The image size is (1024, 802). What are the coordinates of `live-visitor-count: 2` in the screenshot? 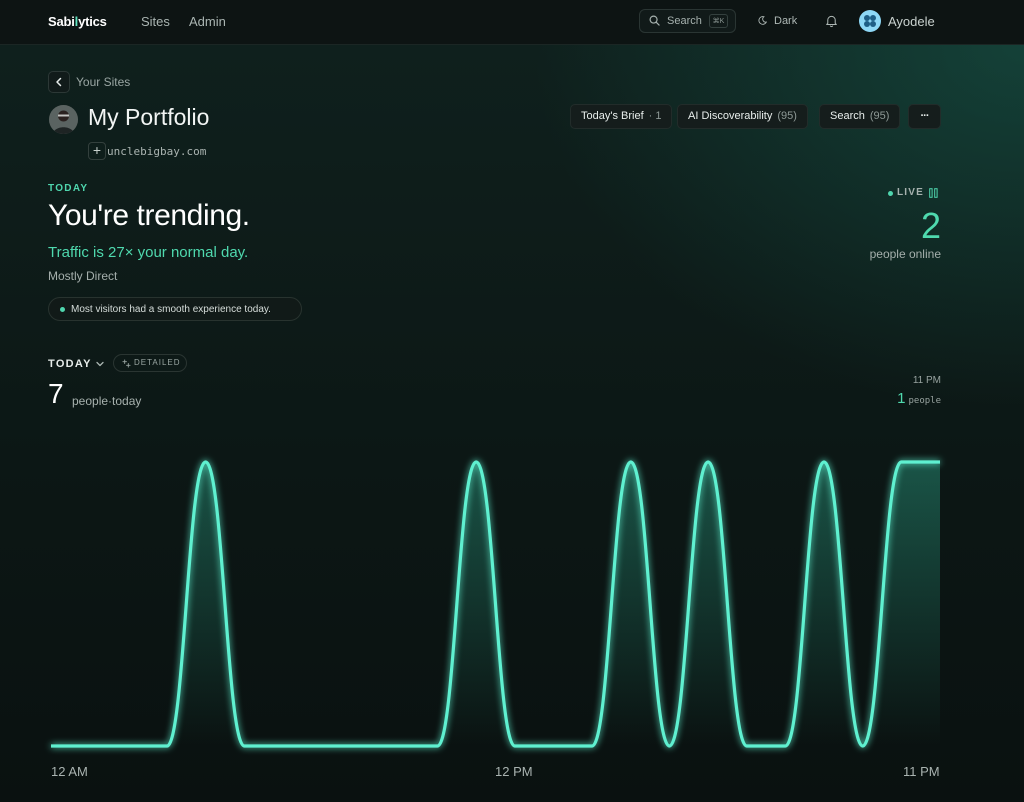 It's located at (930, 225).